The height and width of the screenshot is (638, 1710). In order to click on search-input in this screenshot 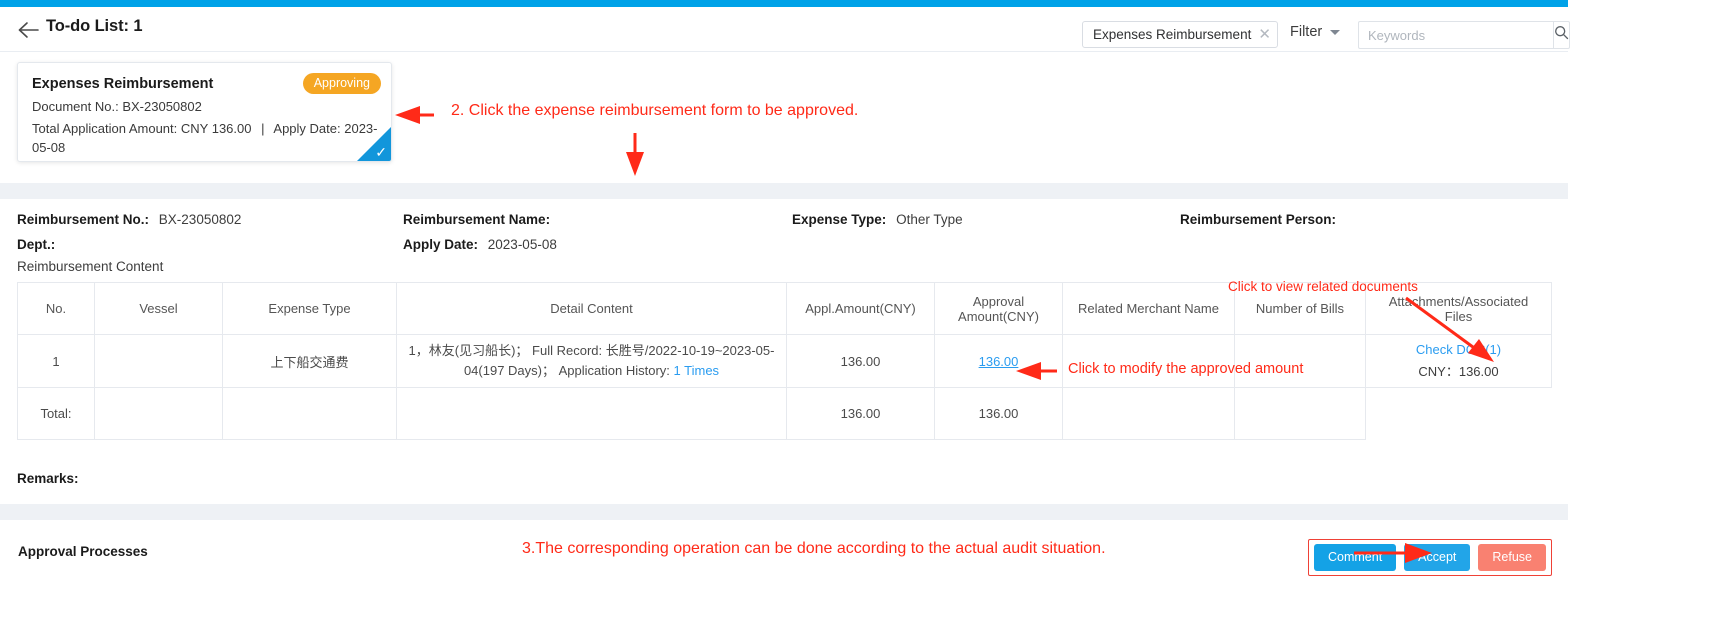, I will do `click(1455, 35)`.